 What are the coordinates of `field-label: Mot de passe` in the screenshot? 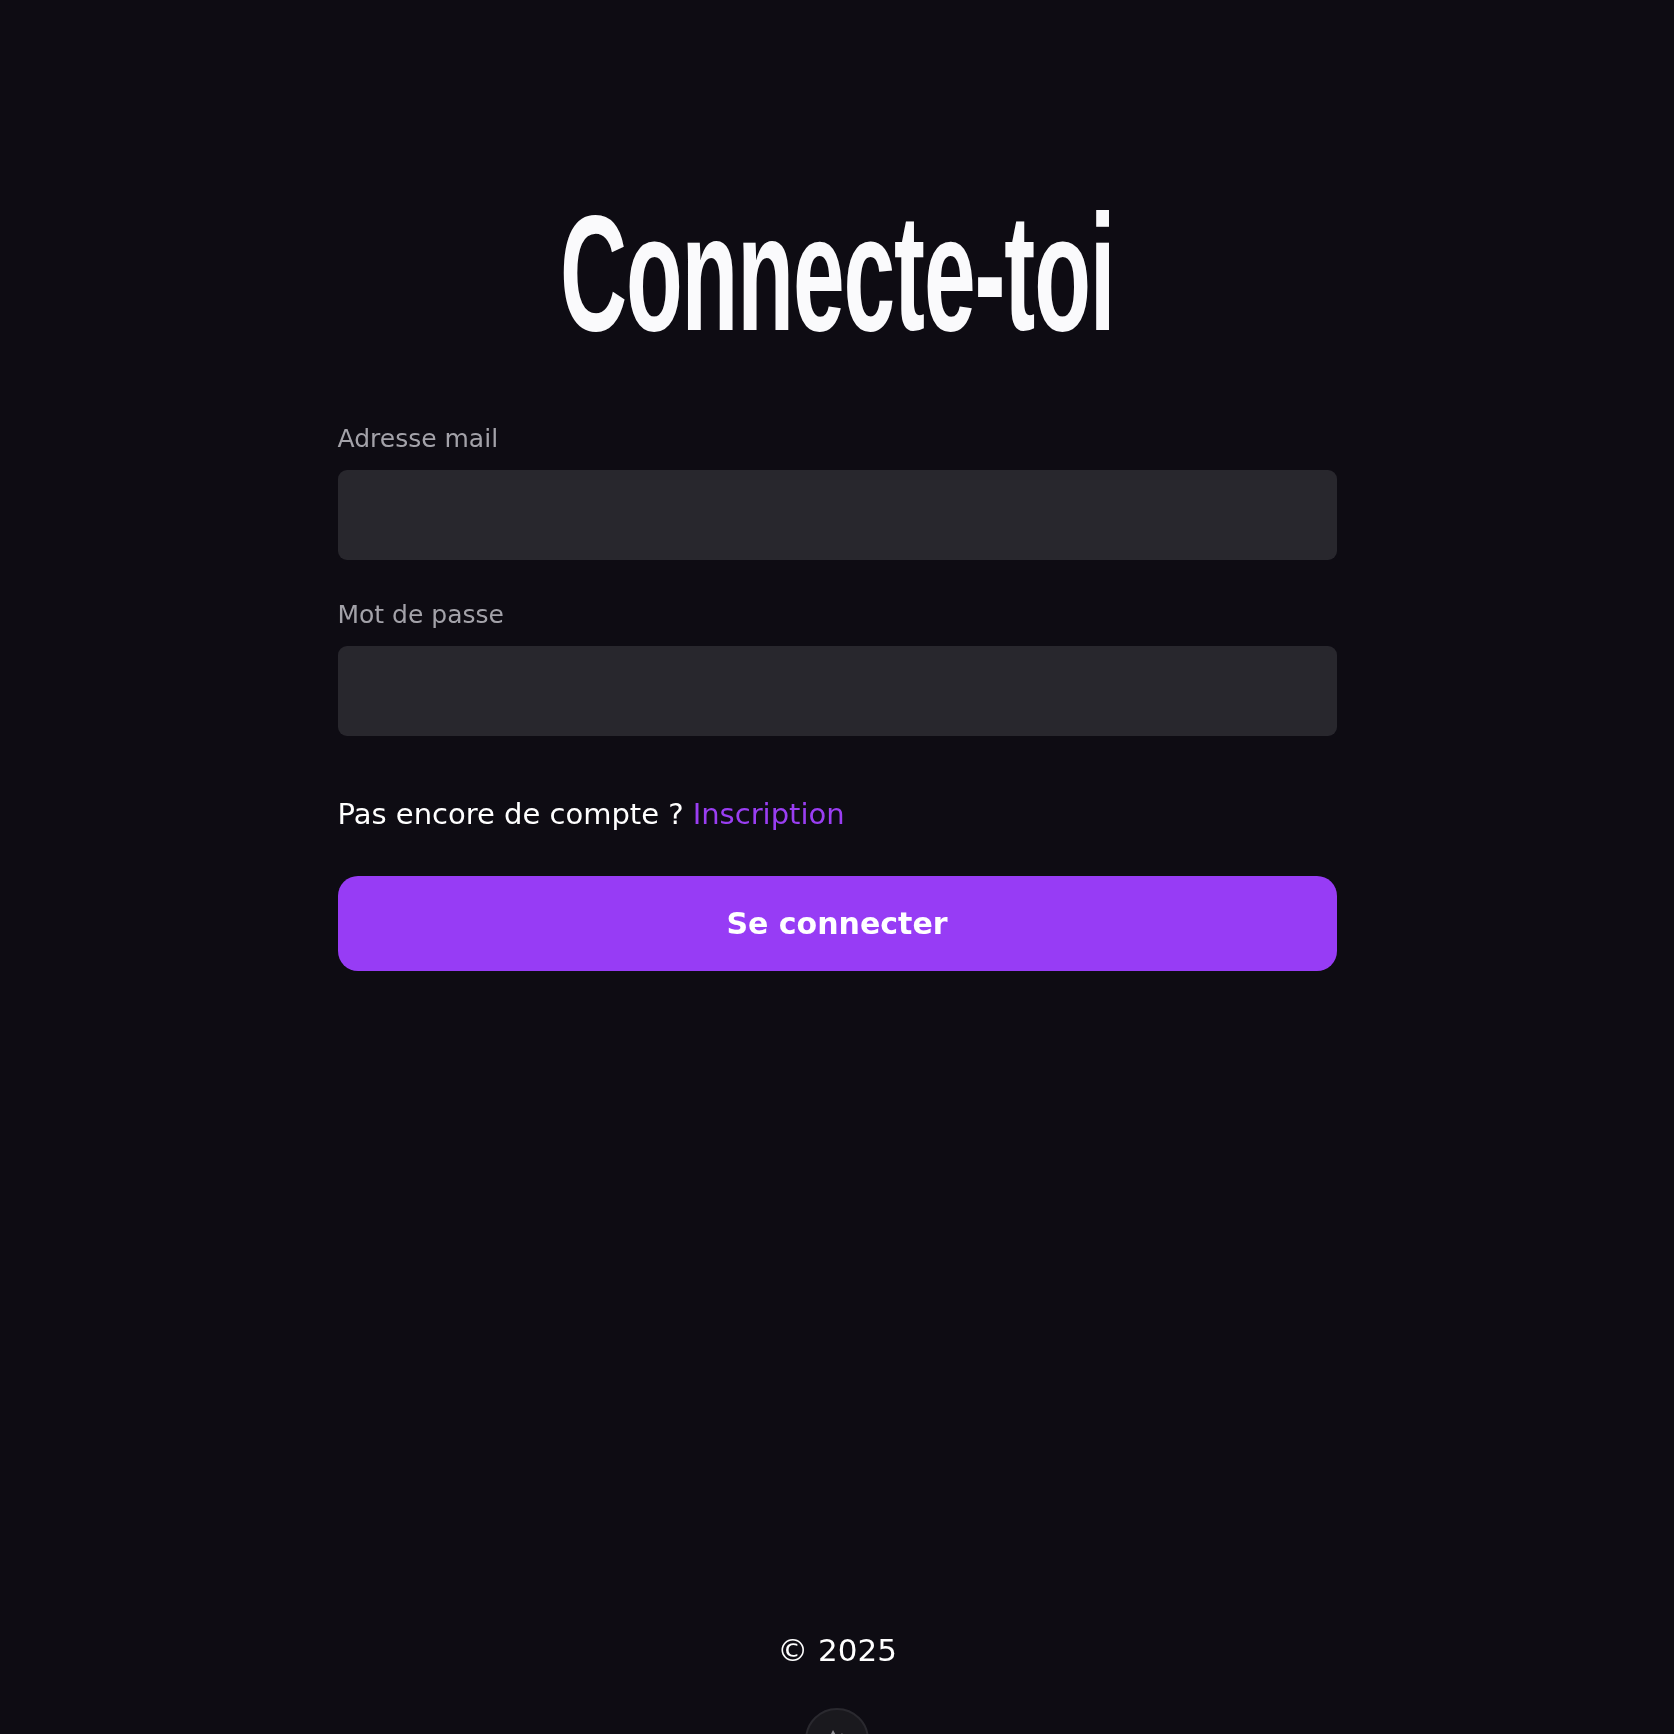 It's located at (420, 615).